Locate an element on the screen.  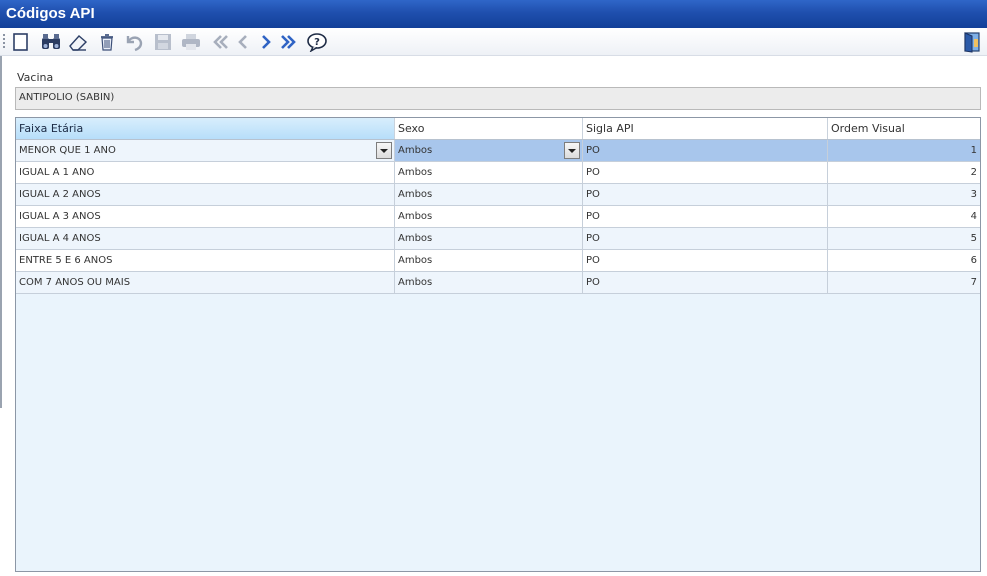
faixa-etaria-cell: MENOR QUE 1 ANO is located at coordinates (205, 150).